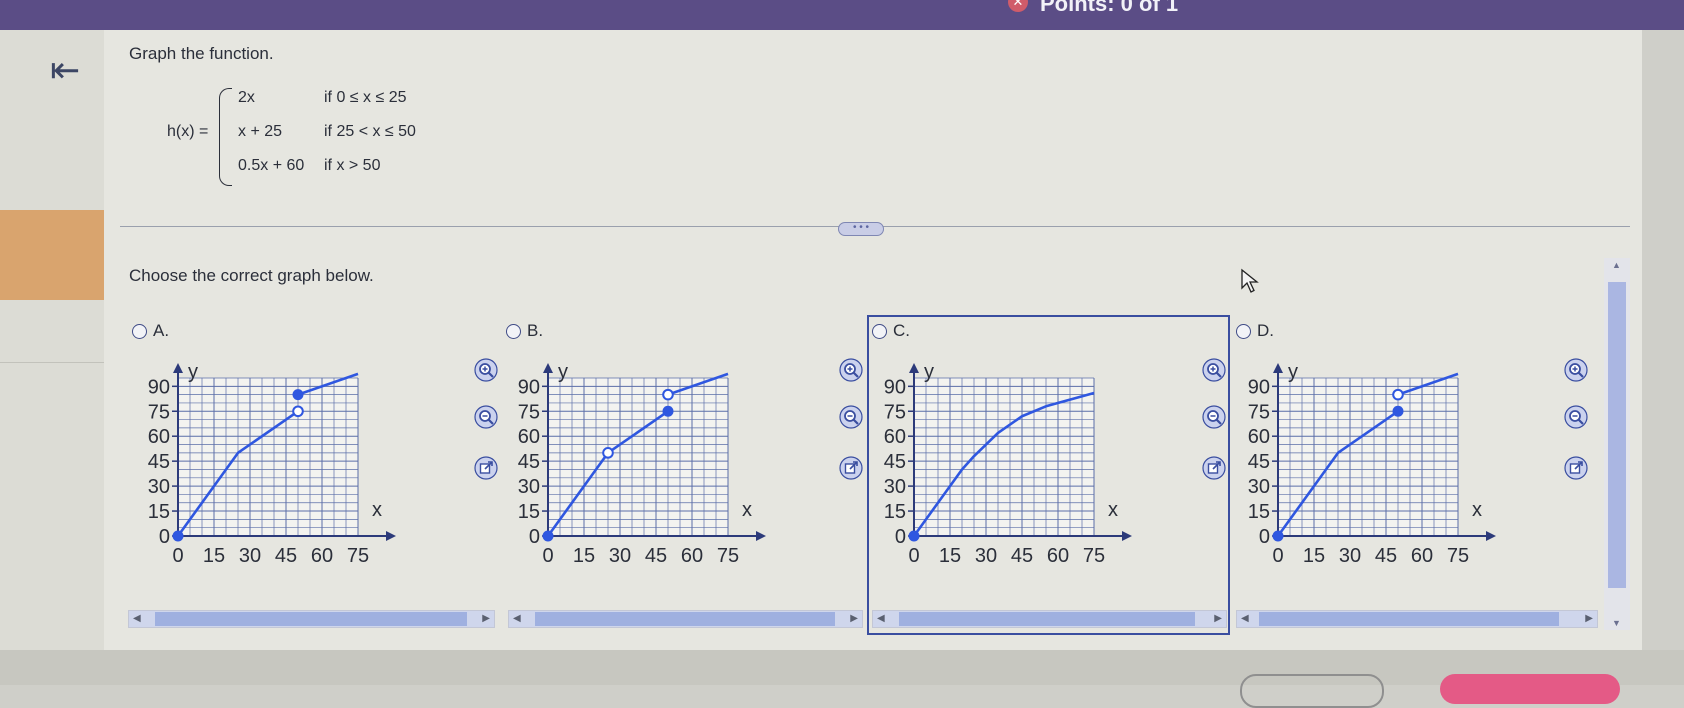  I want to click on top-bar: ✕ Points: 0 of 1, so click(842, 15).